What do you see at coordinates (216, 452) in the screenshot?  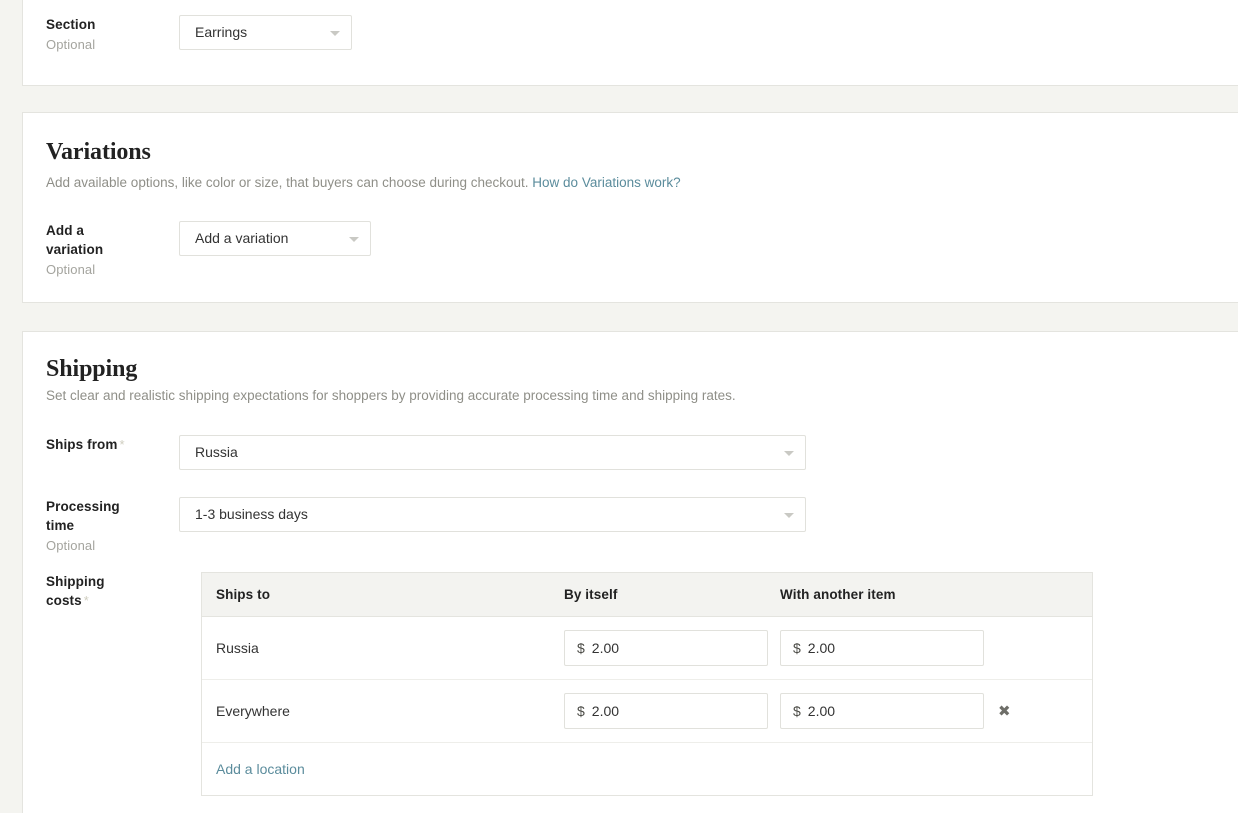 I see `ships-from-select-value: Russia` at bounding box center [216, 452].